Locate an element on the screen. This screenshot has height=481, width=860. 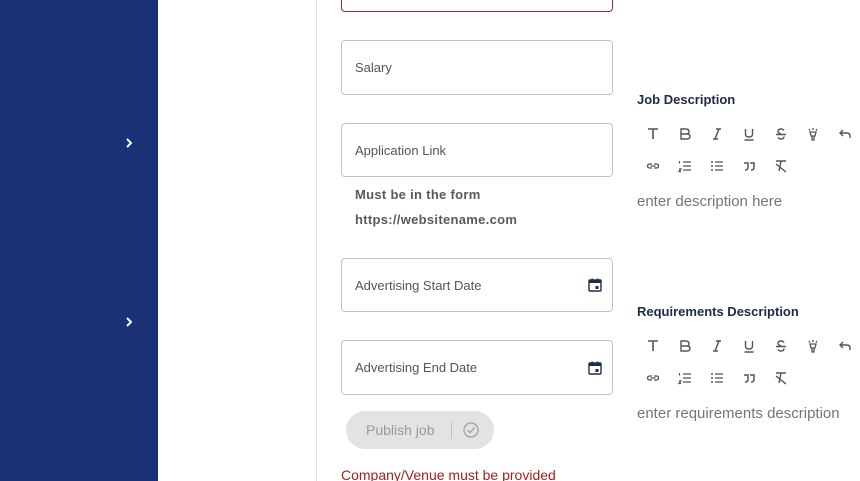
hint-line-1: Must be in the form is located at coordinates (418, 194).